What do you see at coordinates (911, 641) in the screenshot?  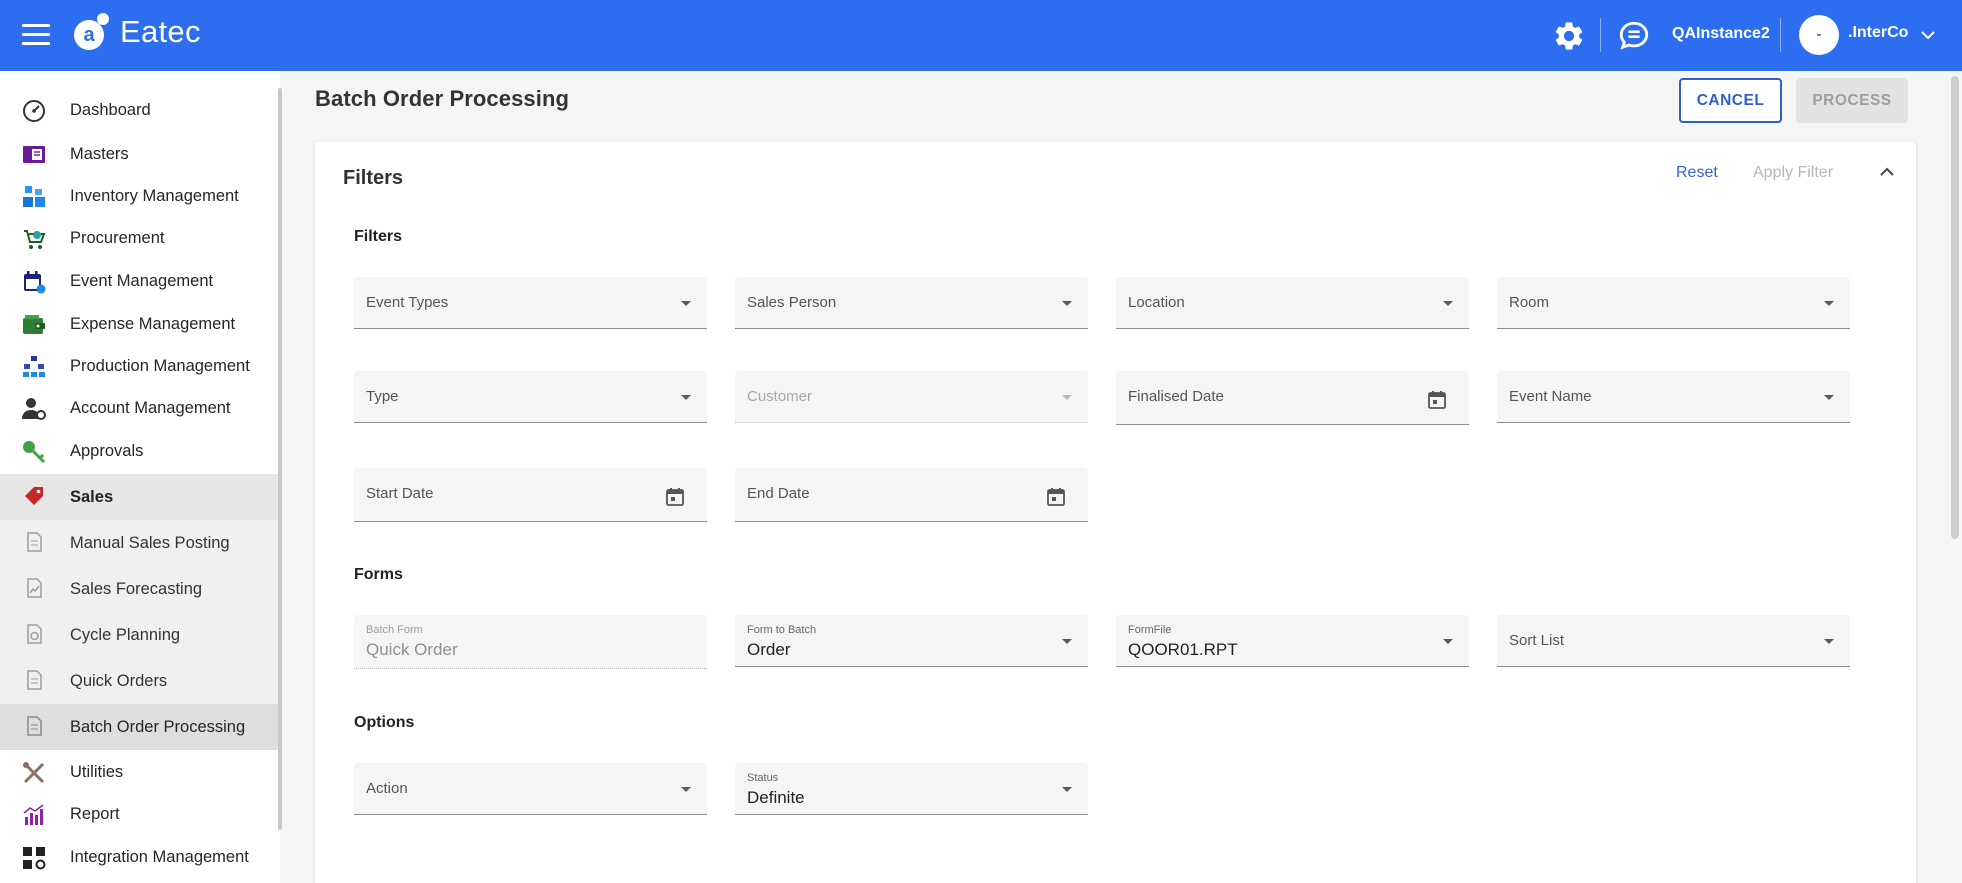 I see `form-to-batch-select: Form to Batch Order` at bounding box center [911, 641].